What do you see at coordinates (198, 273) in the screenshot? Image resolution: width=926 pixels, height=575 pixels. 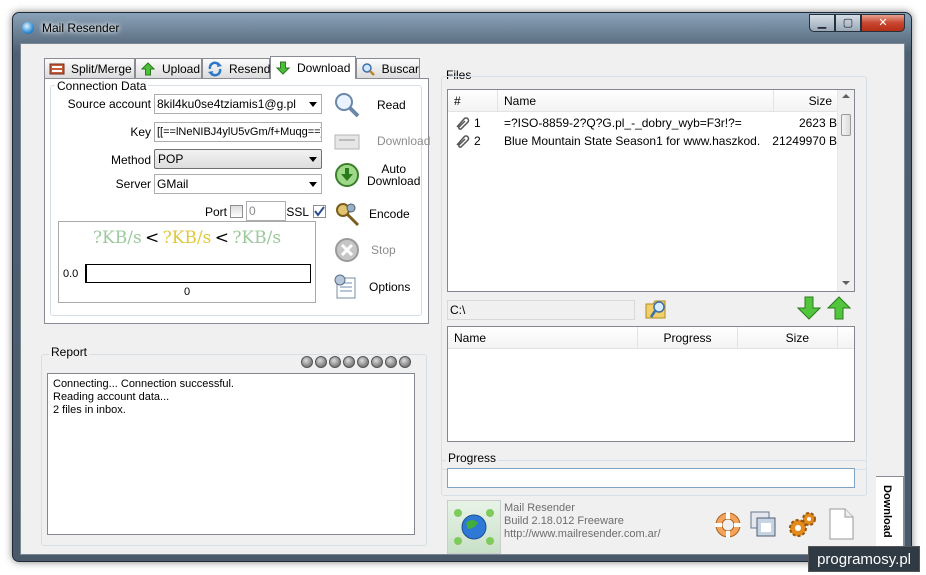 I see `speed-bar` at bounding box center [198, 273].